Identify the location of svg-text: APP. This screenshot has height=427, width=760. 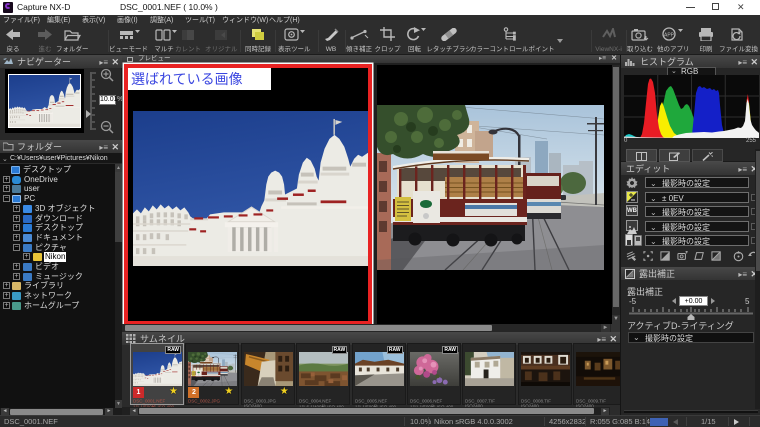
(669, 35).